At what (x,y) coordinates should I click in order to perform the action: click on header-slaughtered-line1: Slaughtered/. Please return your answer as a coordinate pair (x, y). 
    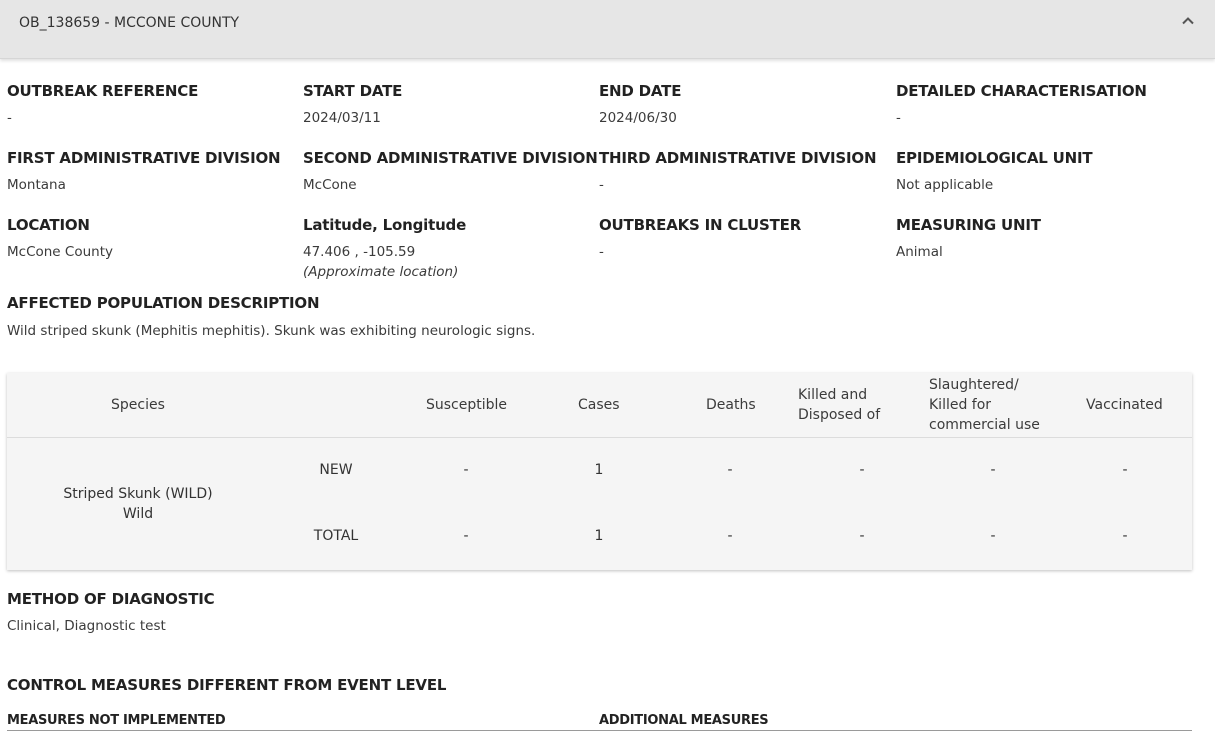
    Looking at the image, I should click on (974, 385).